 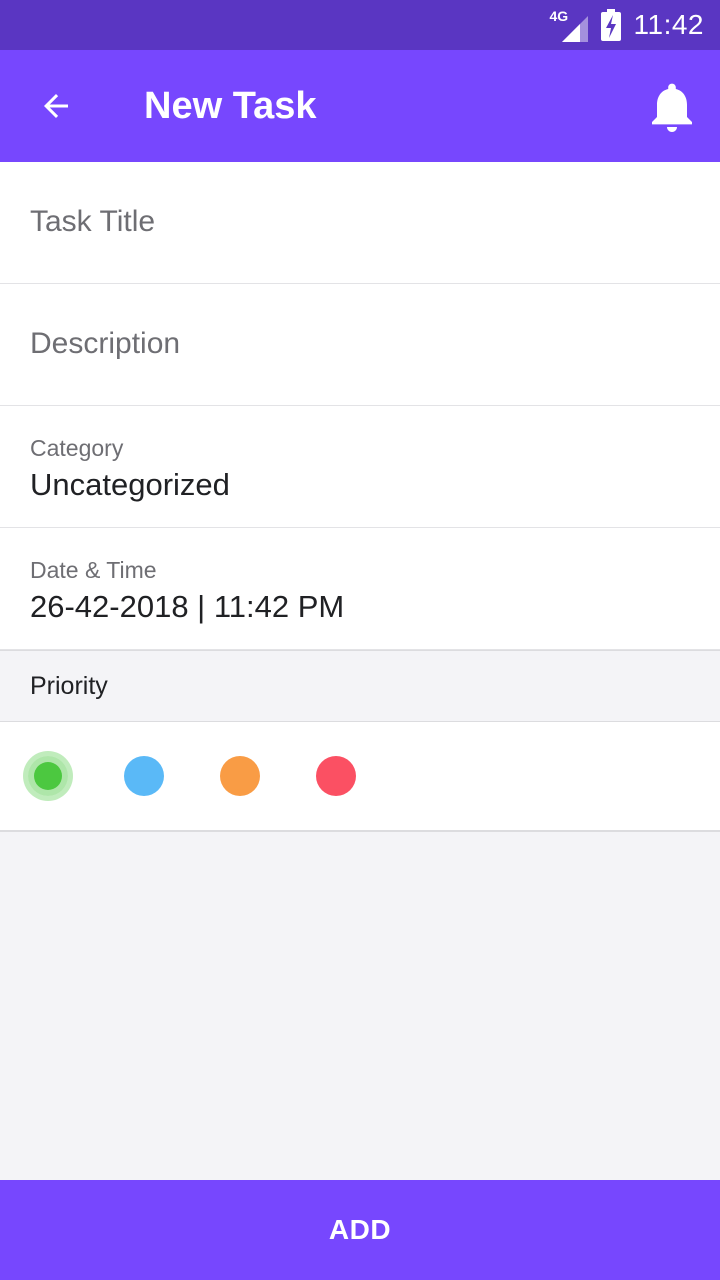 What do you see at coordinates (360, 223) in the screenshot?
I see `task-title-field: Task Title` at bounding box center [360, 223].